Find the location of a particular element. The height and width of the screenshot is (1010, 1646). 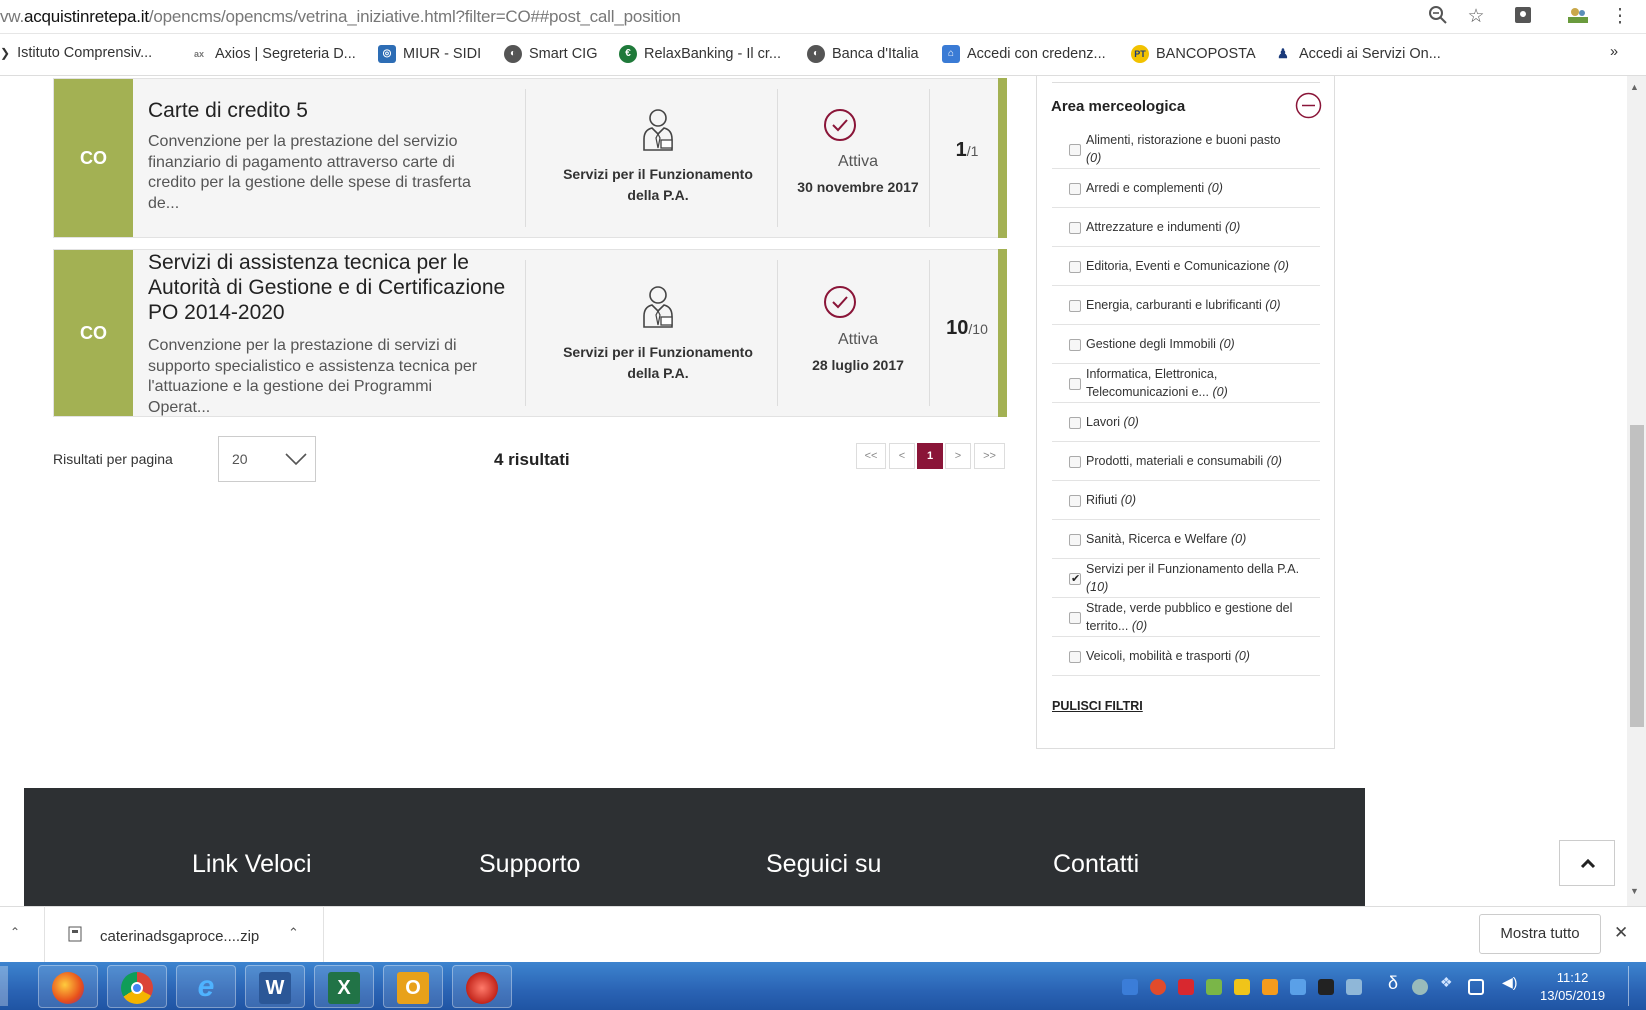

shield-tray-icon is located at coordinates (1130, 987).